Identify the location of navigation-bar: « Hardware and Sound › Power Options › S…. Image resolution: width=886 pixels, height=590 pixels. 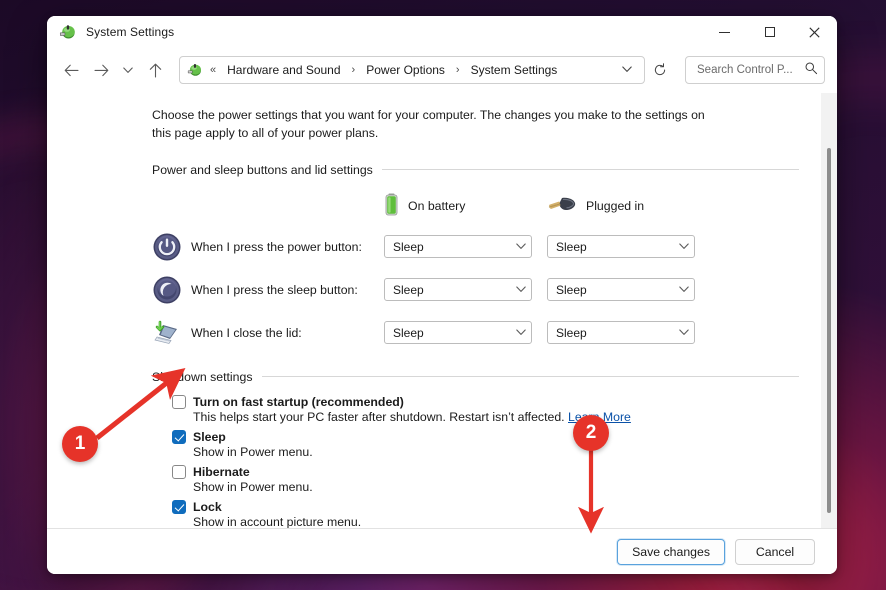
(442, 70).